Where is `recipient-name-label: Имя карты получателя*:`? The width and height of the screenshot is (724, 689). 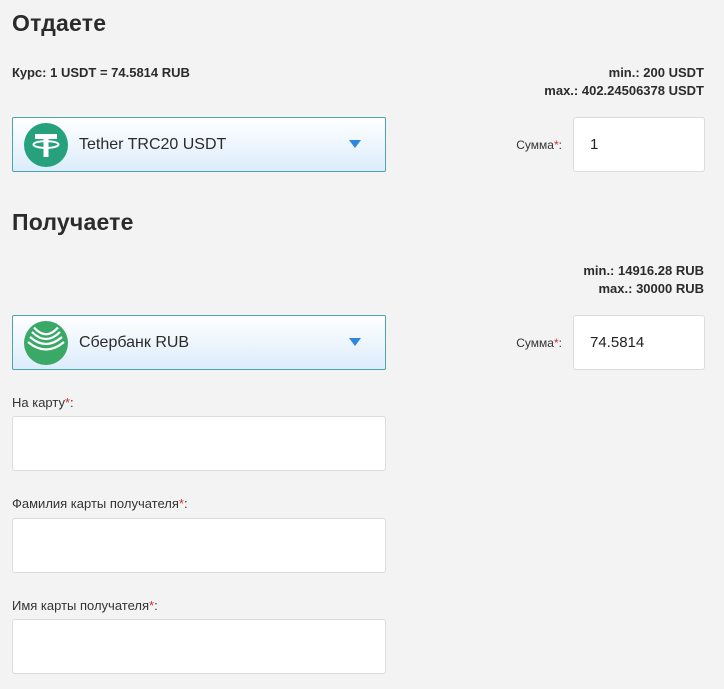
recipient-name-label: Имя карты получателя*: is located at coordinates (85, 605).